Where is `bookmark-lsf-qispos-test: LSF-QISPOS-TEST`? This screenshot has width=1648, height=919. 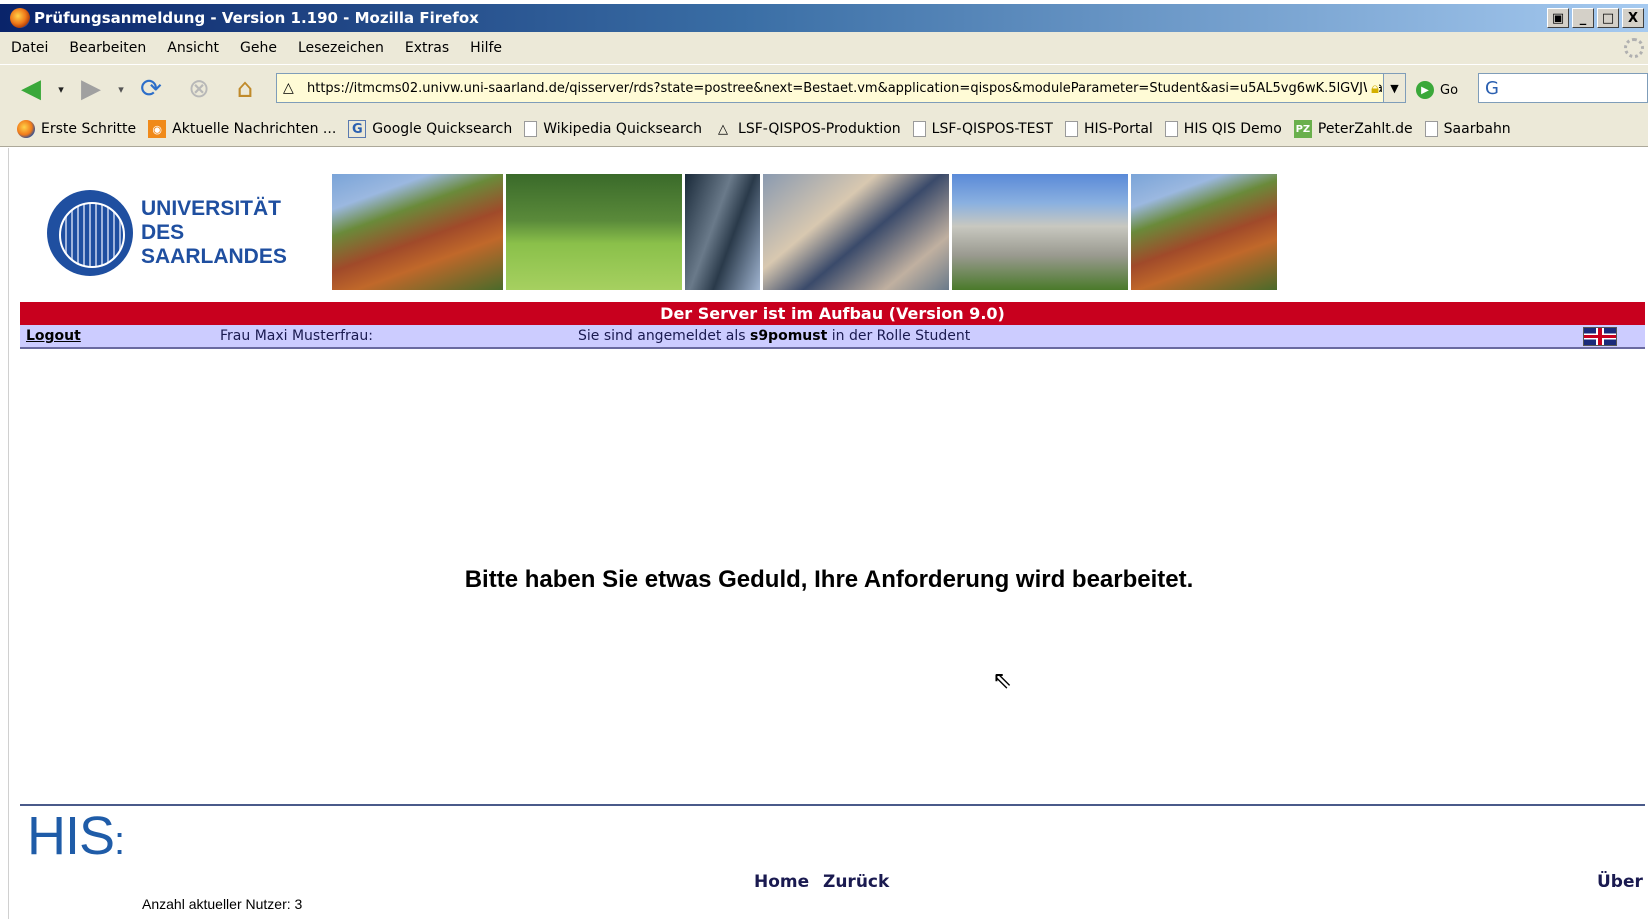 bookmark-lsf-qispos-test: LSF-QISPOS-TEST is located at coordinates (982, 129).